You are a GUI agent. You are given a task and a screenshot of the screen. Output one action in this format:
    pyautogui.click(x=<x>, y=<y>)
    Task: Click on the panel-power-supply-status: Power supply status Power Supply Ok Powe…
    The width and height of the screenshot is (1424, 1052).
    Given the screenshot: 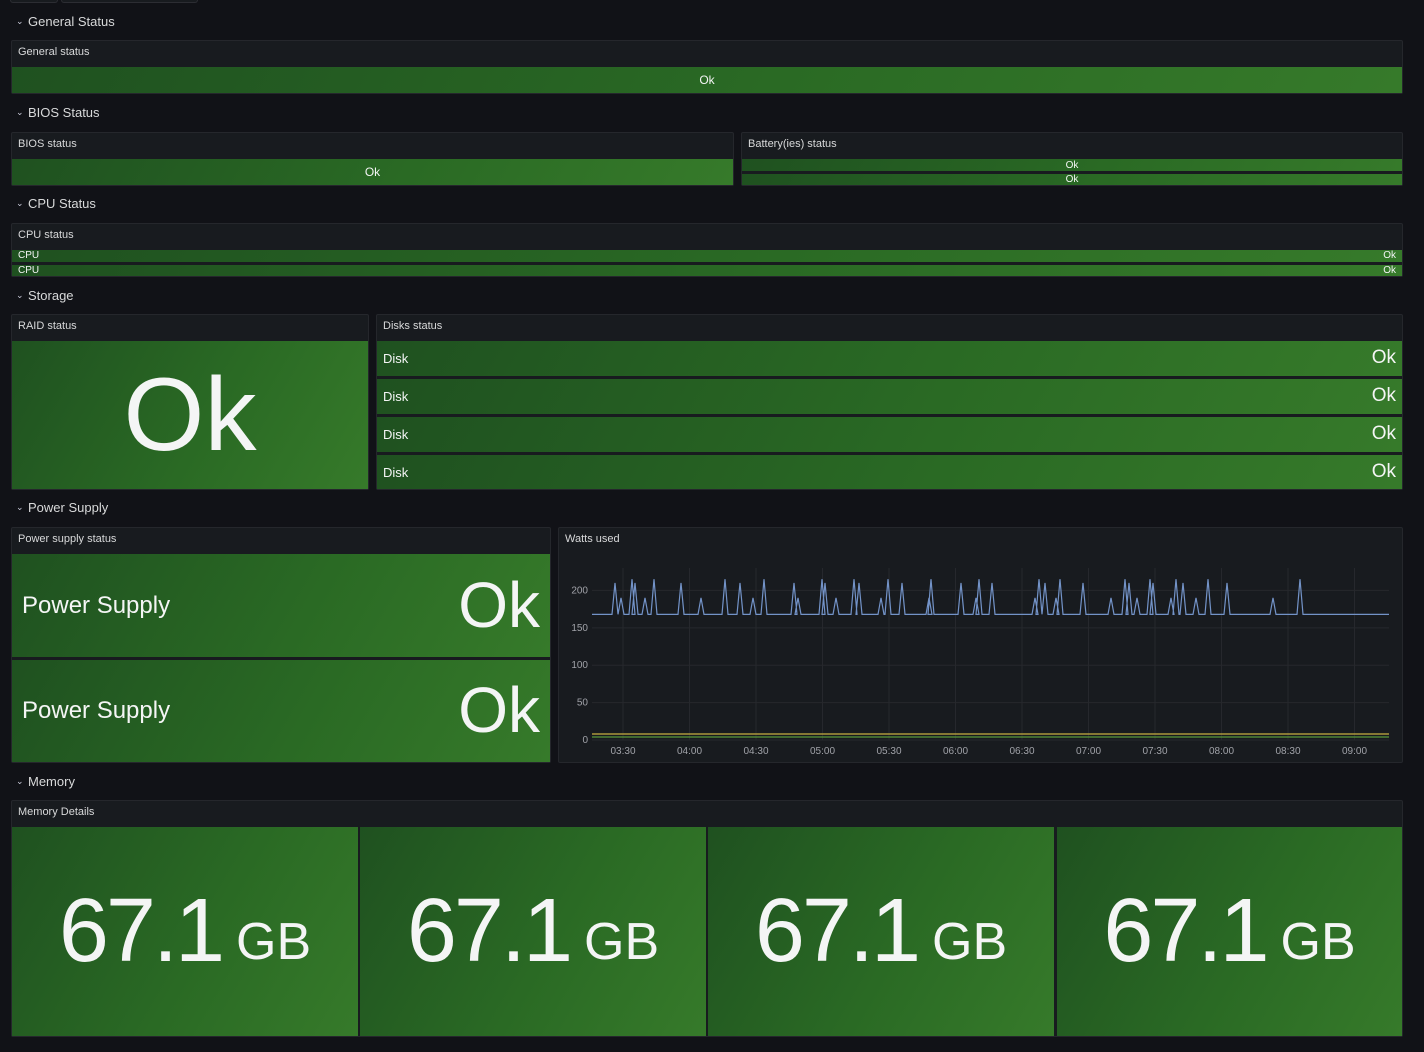 What is the action you would take?
    pyautogui.click(x=281, y=645)
    